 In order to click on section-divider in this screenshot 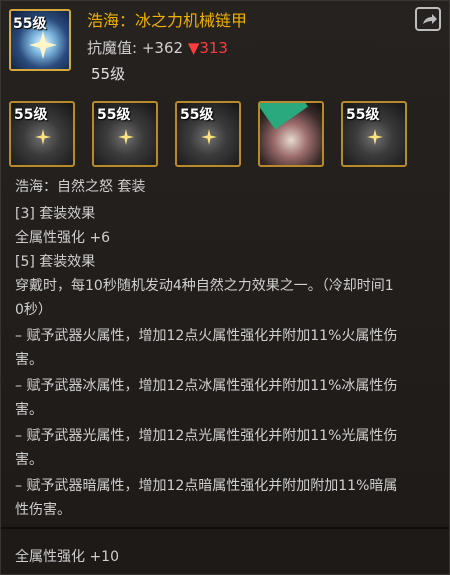, I will do `click(225, 528)`.